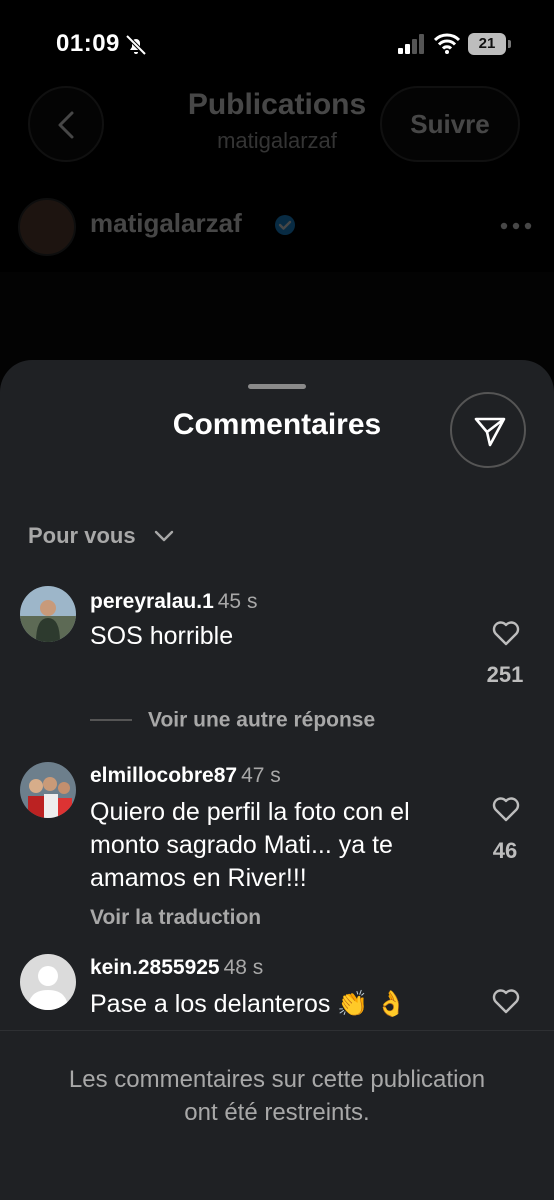  I want to click on post-author-username: matigalarzaf, so click(166, 223).